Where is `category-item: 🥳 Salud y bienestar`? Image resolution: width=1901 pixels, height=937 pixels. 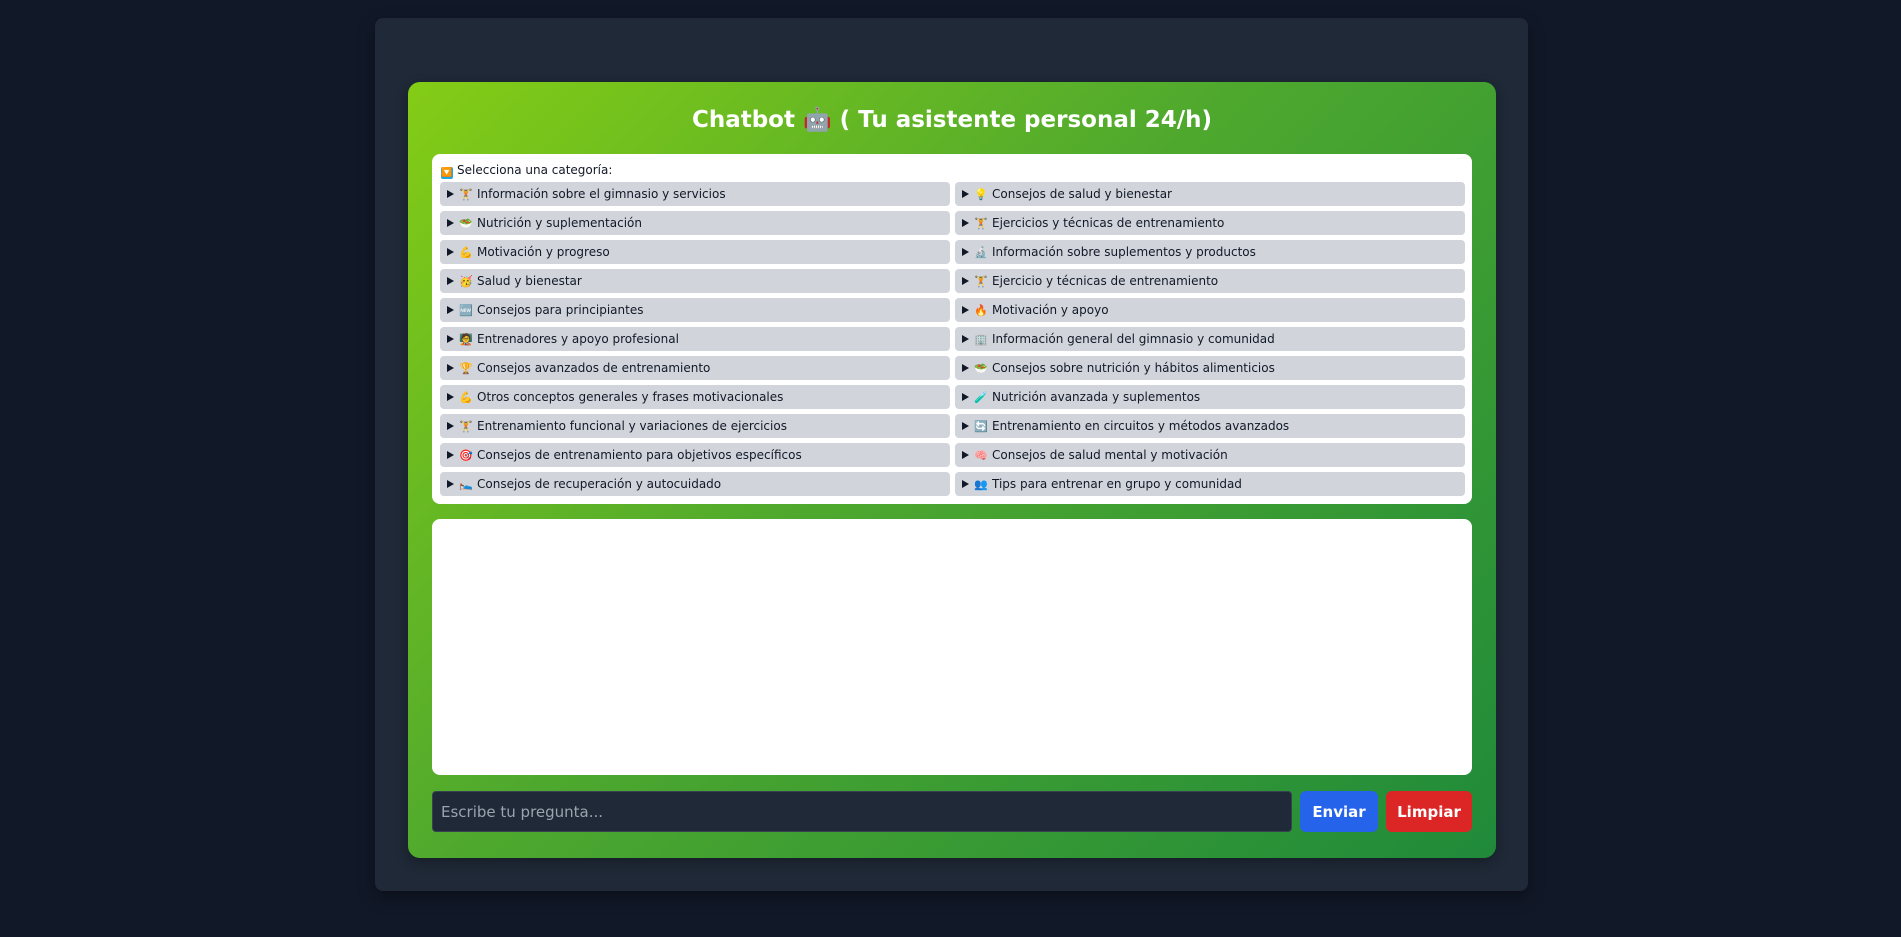 category-item: 🥳 Salud y bienestar is located at coordinates (695, 281).